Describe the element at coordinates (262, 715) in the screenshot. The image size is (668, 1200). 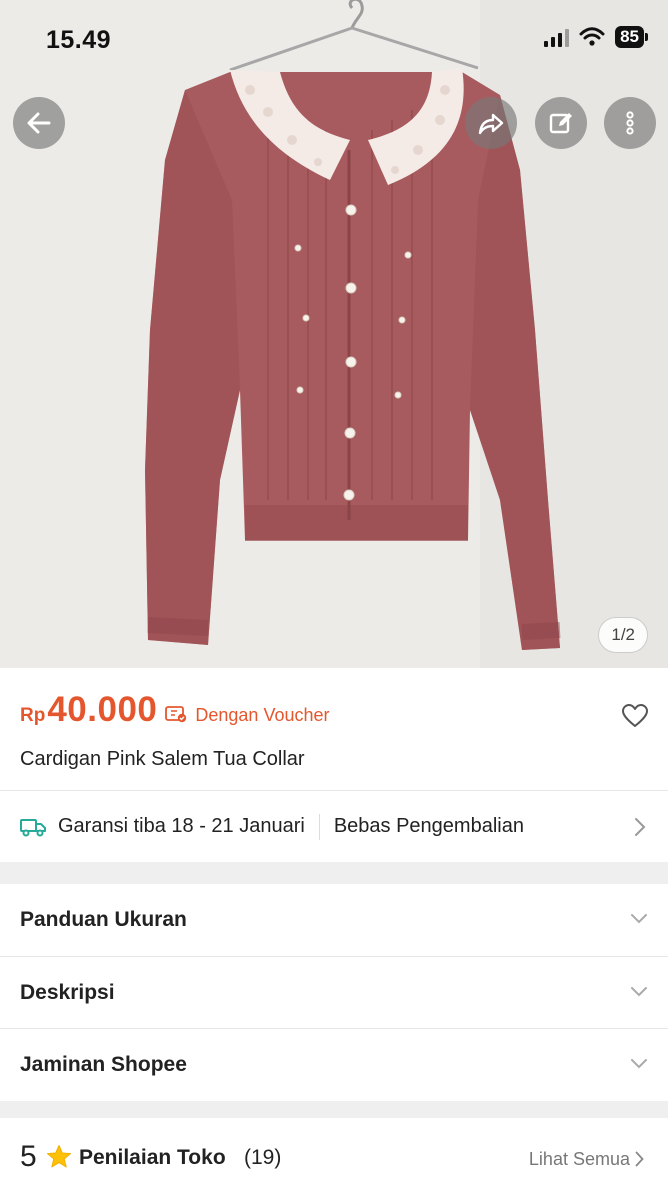
I see `voucher-label: Dengan Voucher` at that location.